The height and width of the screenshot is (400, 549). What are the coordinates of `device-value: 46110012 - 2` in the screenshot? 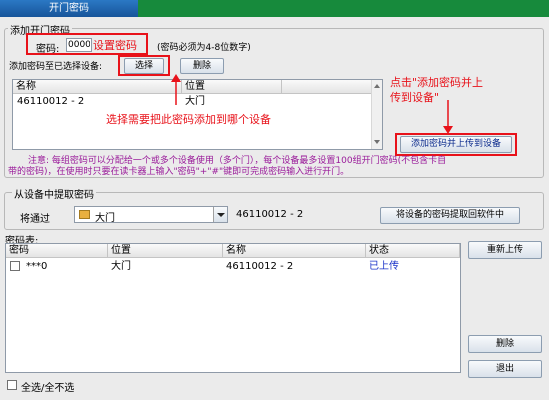 It's located at (270, 214).